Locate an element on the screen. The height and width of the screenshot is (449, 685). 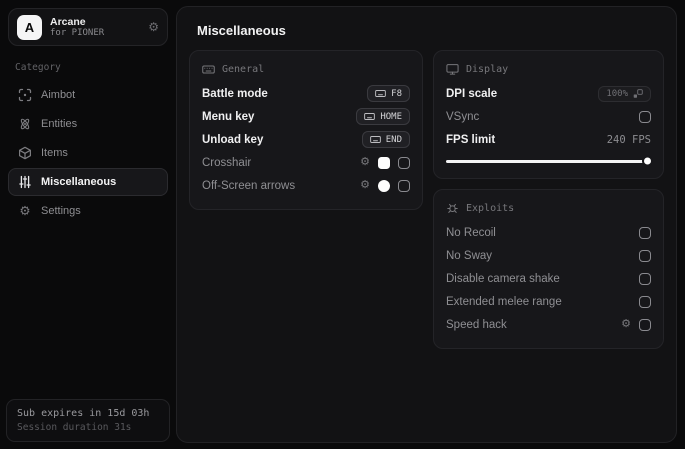
setting-row-vsync: VSync is located at coordinates (548, 116).